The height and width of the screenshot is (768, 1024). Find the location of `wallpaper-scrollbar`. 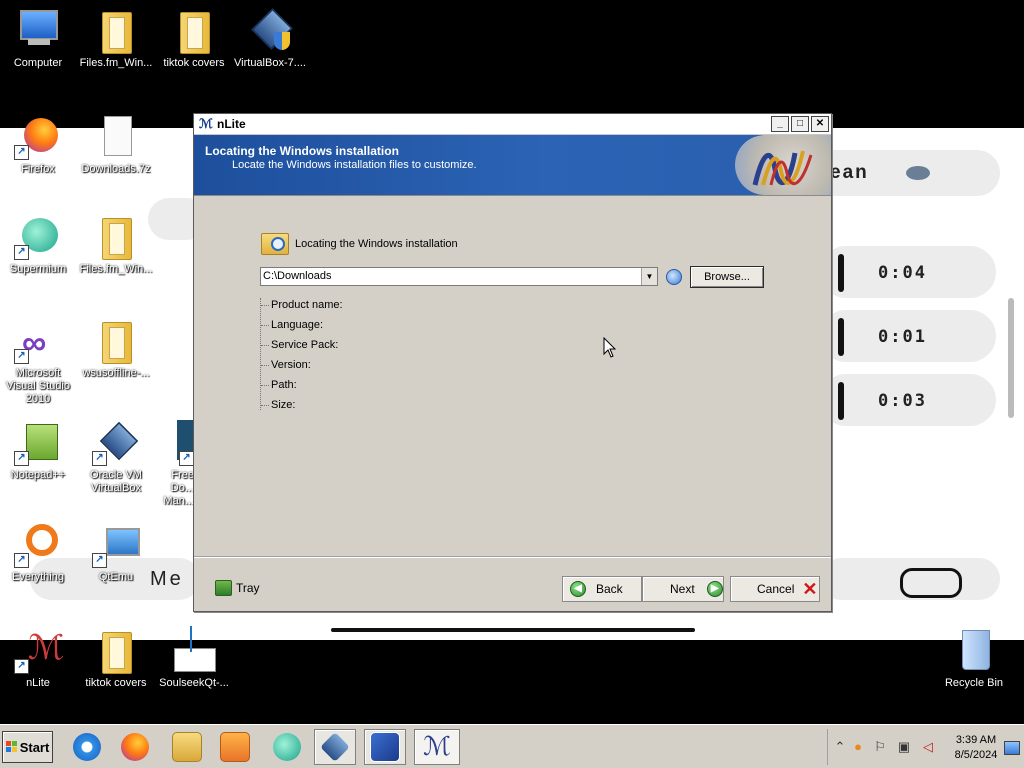

wallpaper-scrollbar is located at coordinates (1011, 358).